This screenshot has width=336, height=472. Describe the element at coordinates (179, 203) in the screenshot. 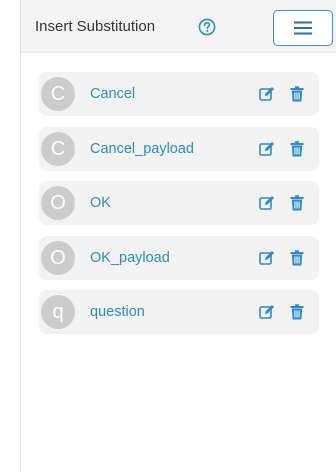

I see `list-item: O OK` at that location.